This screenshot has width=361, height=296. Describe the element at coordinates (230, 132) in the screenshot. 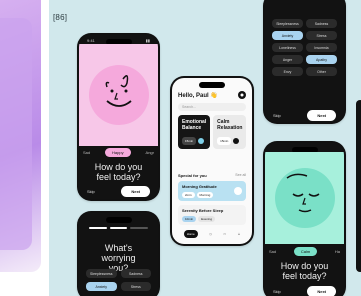

I see `featured-card: Calm Relaxation 15min` at that location.